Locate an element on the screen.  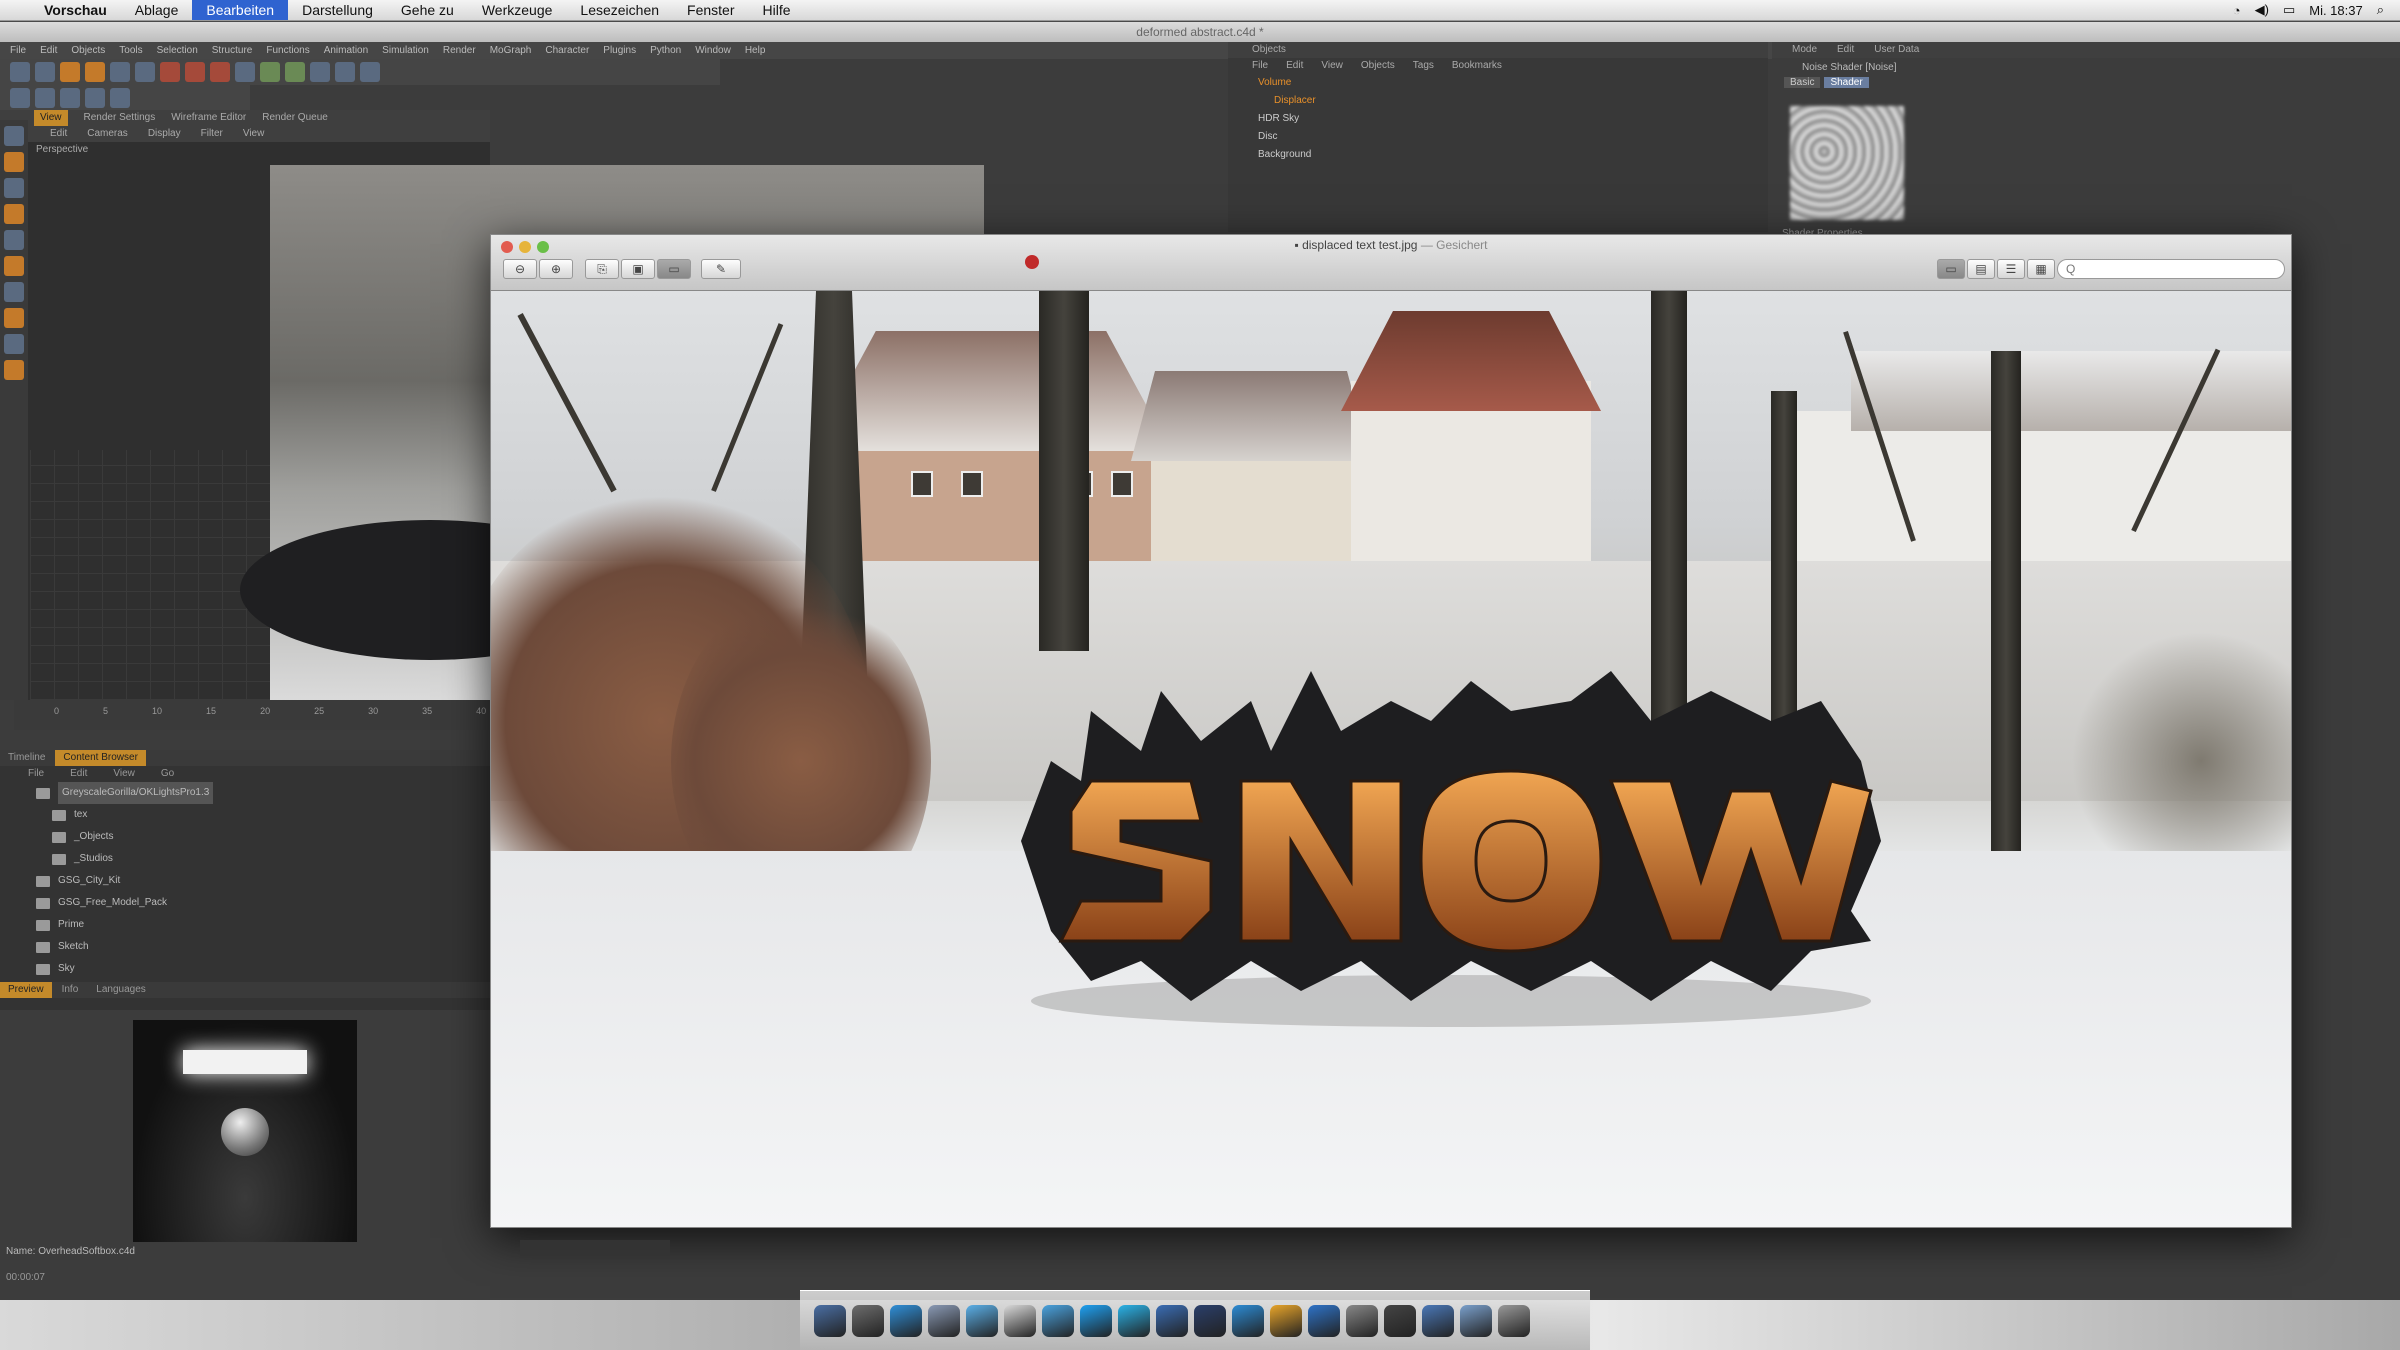
c4d-menu-item: Functions is located at coordinates (287, 50).